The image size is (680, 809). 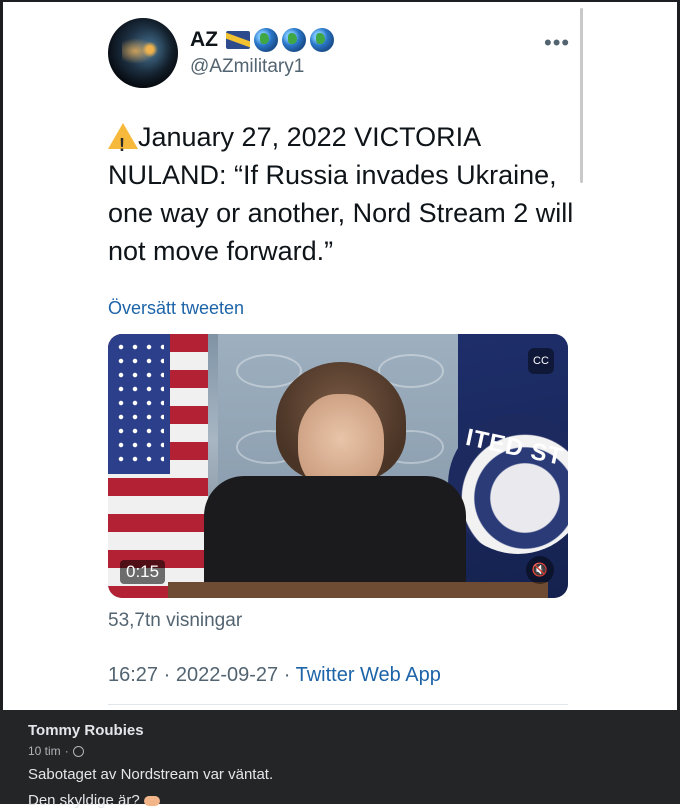 What do you see at coordinates (238, 40) in the screenshot?
I see `flag-icon` at bounding box center [238, 40].